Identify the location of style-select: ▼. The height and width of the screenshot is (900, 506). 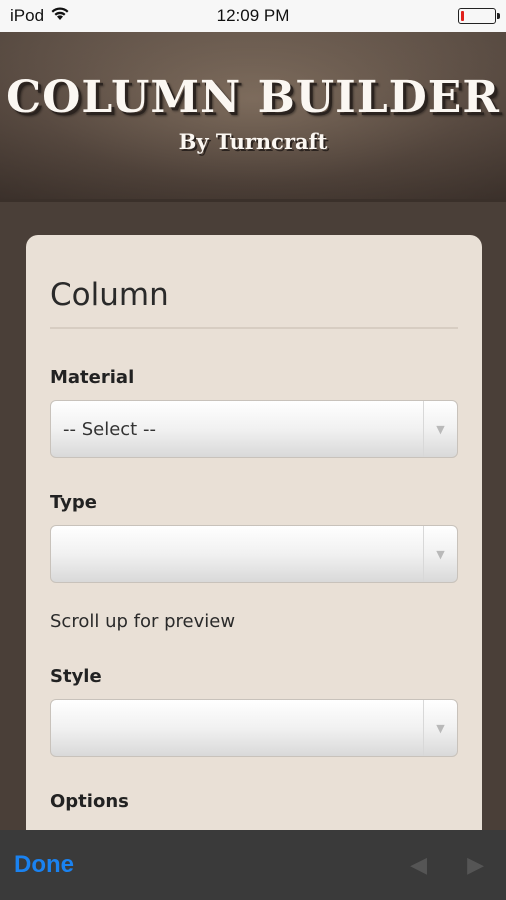
(254, 728).